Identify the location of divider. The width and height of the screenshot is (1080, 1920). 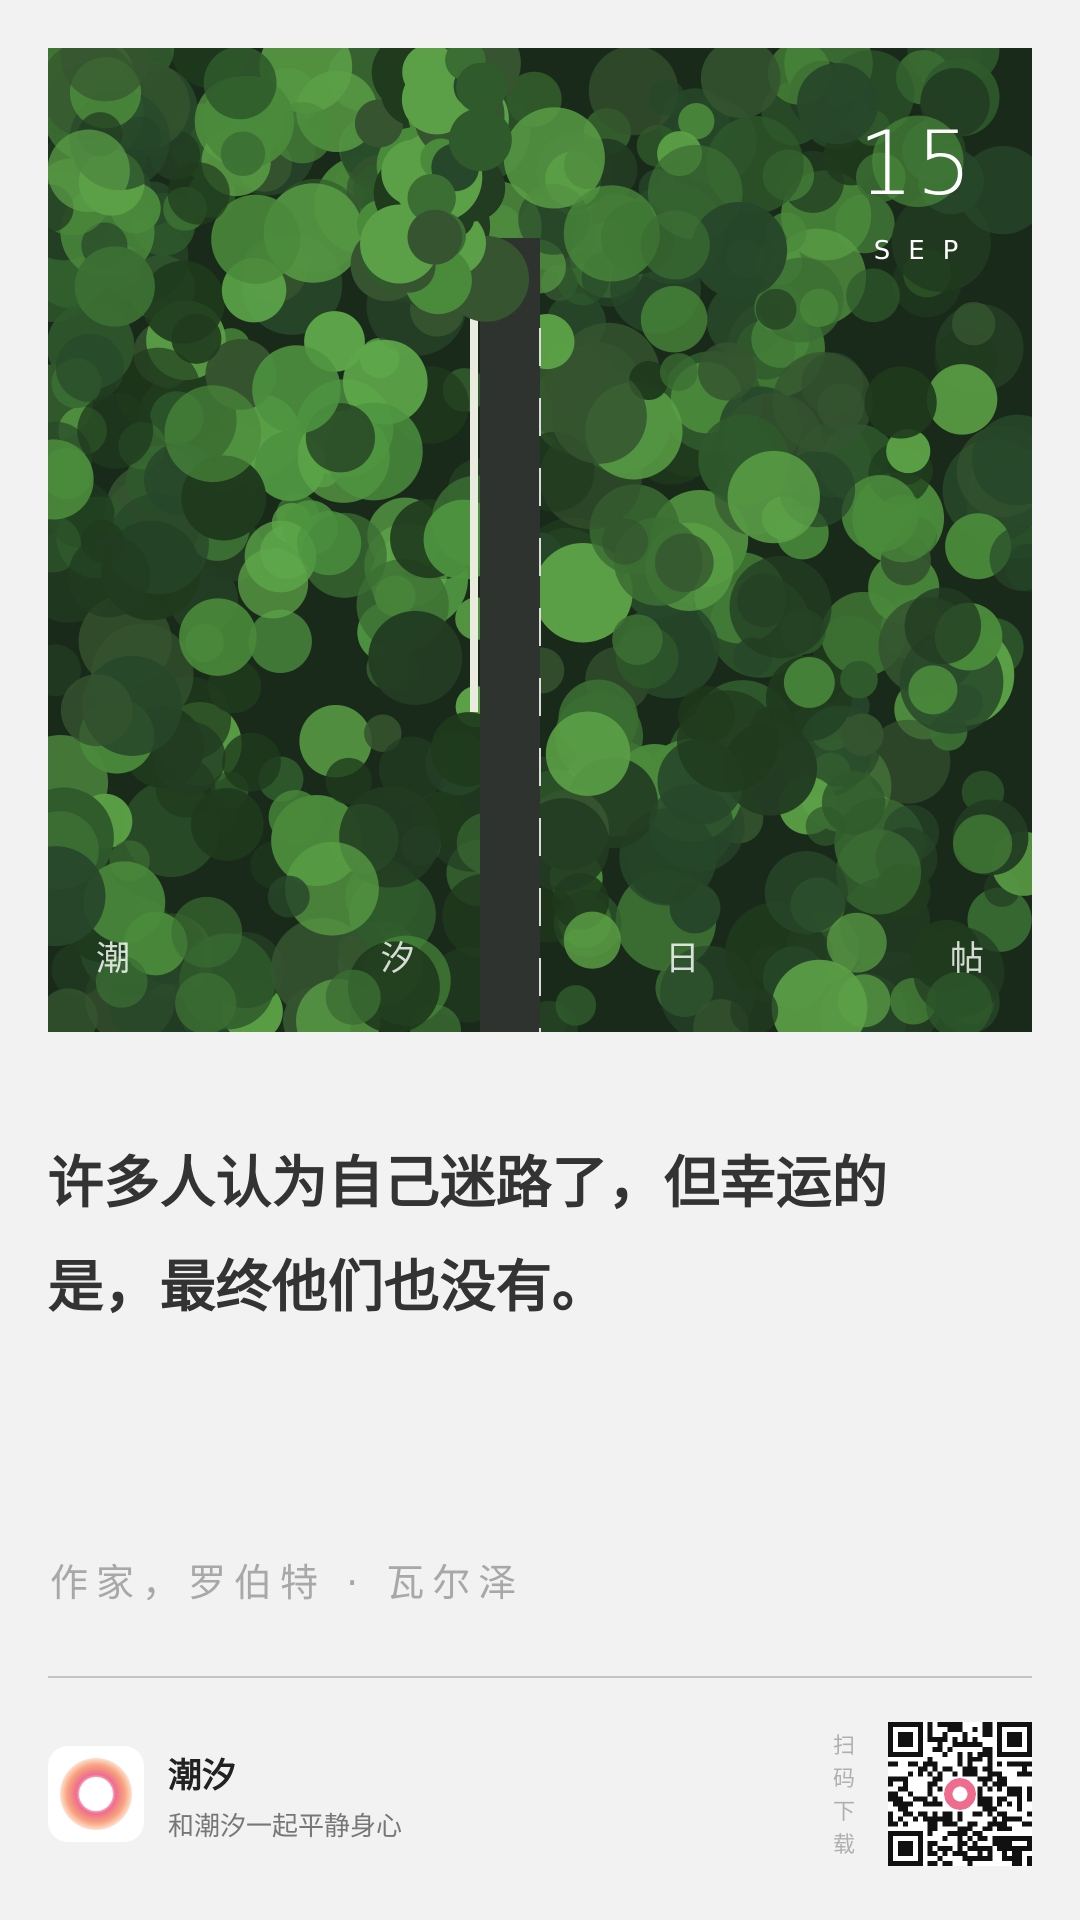
(540, 1677).